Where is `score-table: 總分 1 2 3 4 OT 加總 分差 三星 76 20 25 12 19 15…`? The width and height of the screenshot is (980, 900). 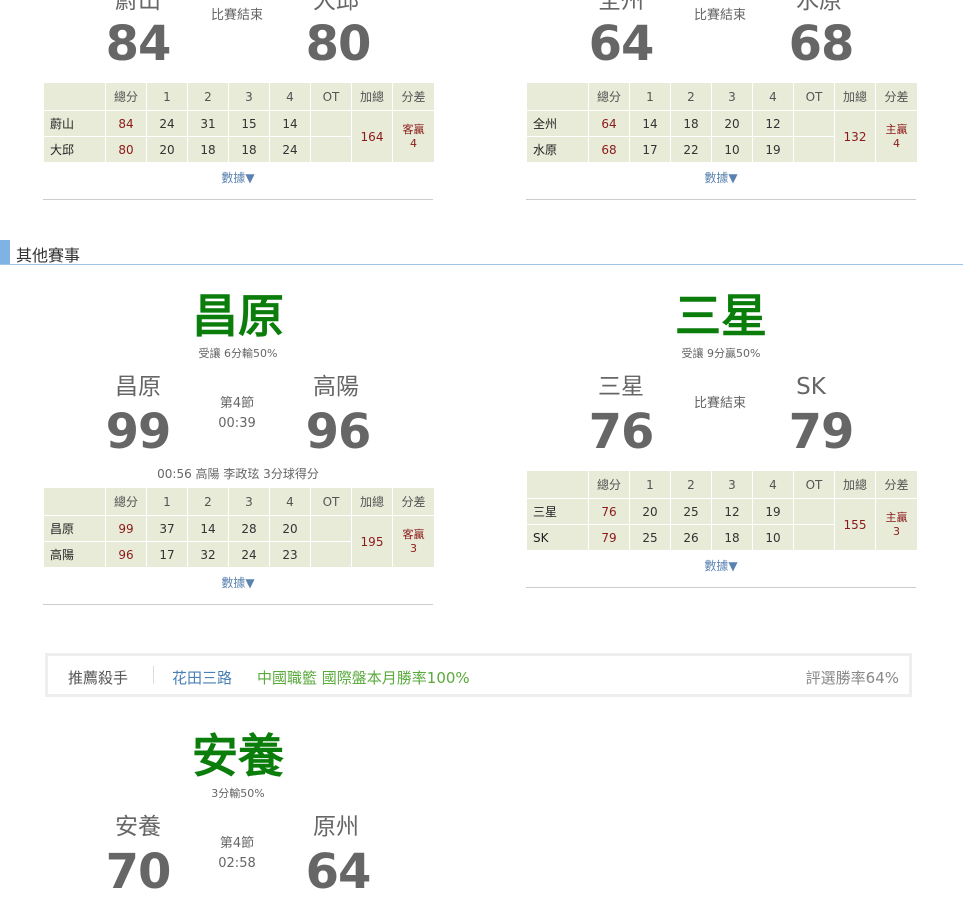
score-table: 總分 1 2 3 4 OT 加總 分差 三星 76 20 25 12 19 15… is located at coordinates (722, 510).